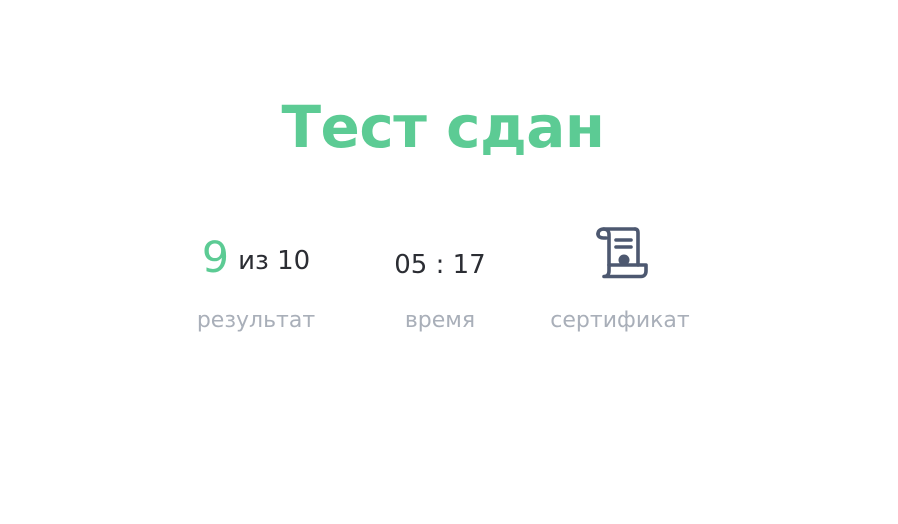 The image size is (898, 524). What do you see at coordinates (440, 320) in the screenshot?
I see `time-label: время` at bounding box center [440, 320].